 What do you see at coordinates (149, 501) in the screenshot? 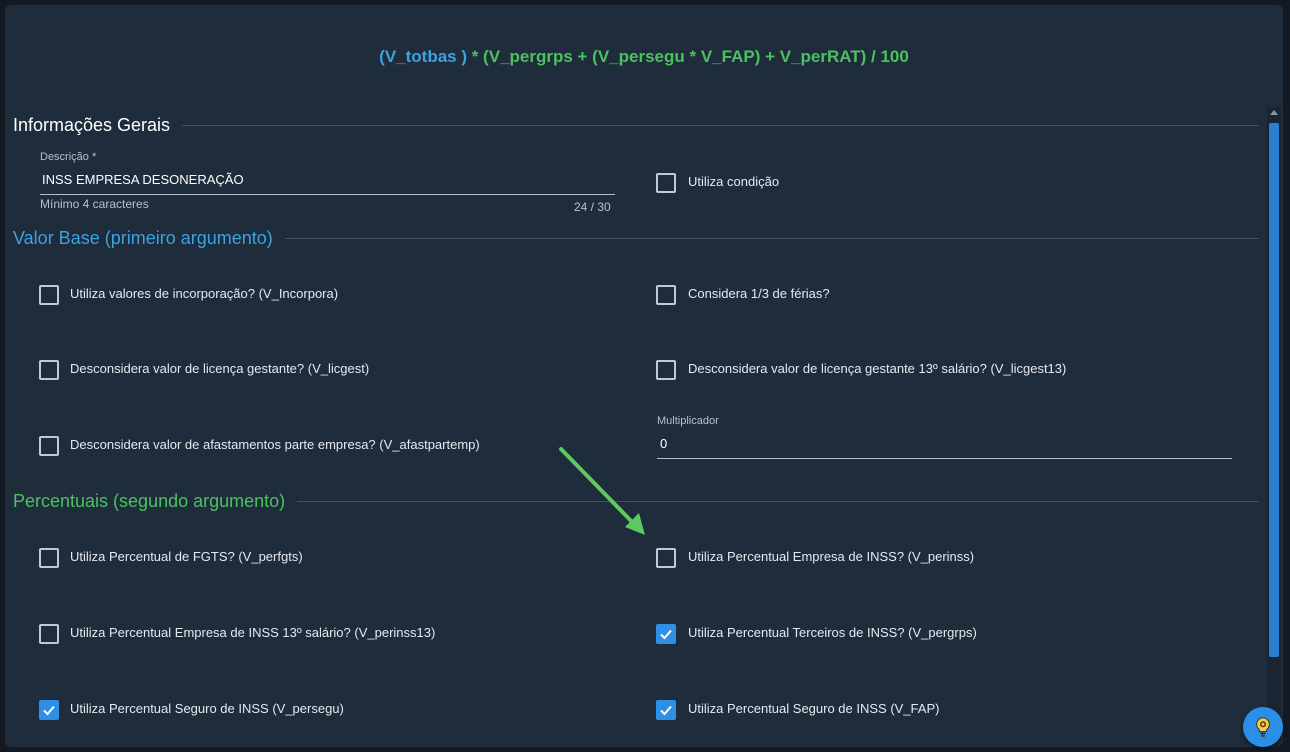
I see `section-percent-title: Percentuais (segundo argumento)` at bounding box center [149, 501].